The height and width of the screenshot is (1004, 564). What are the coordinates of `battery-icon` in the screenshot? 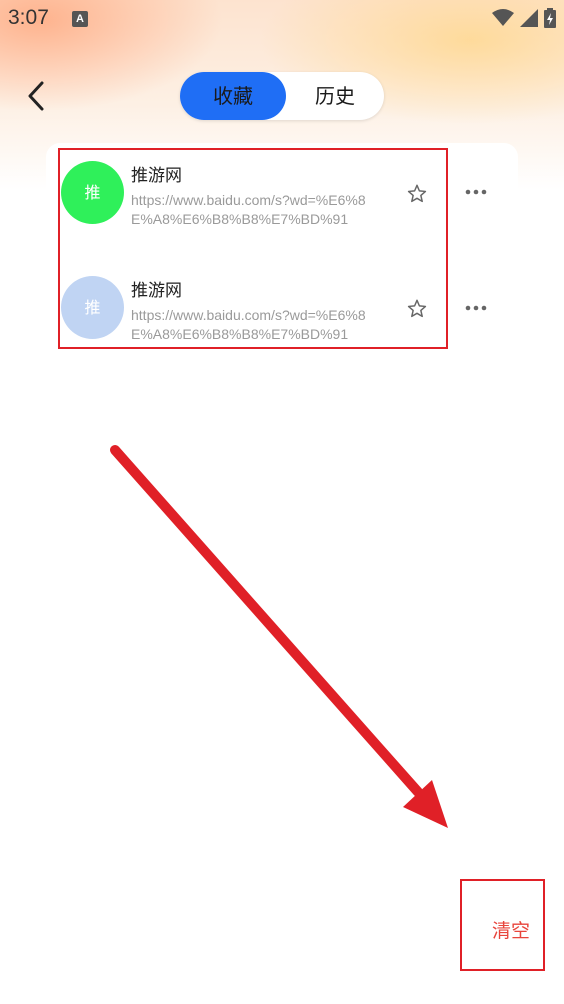 It's located at (550, 18).